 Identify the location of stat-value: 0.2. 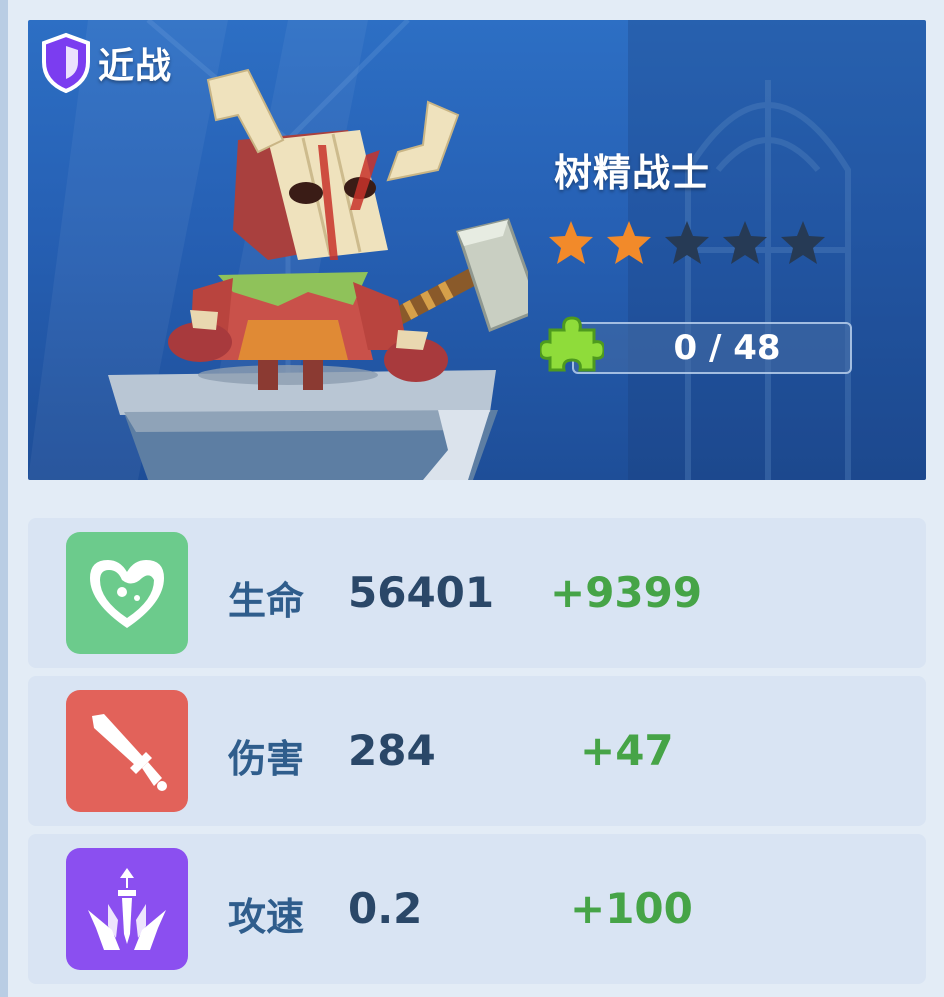
(385, 908).